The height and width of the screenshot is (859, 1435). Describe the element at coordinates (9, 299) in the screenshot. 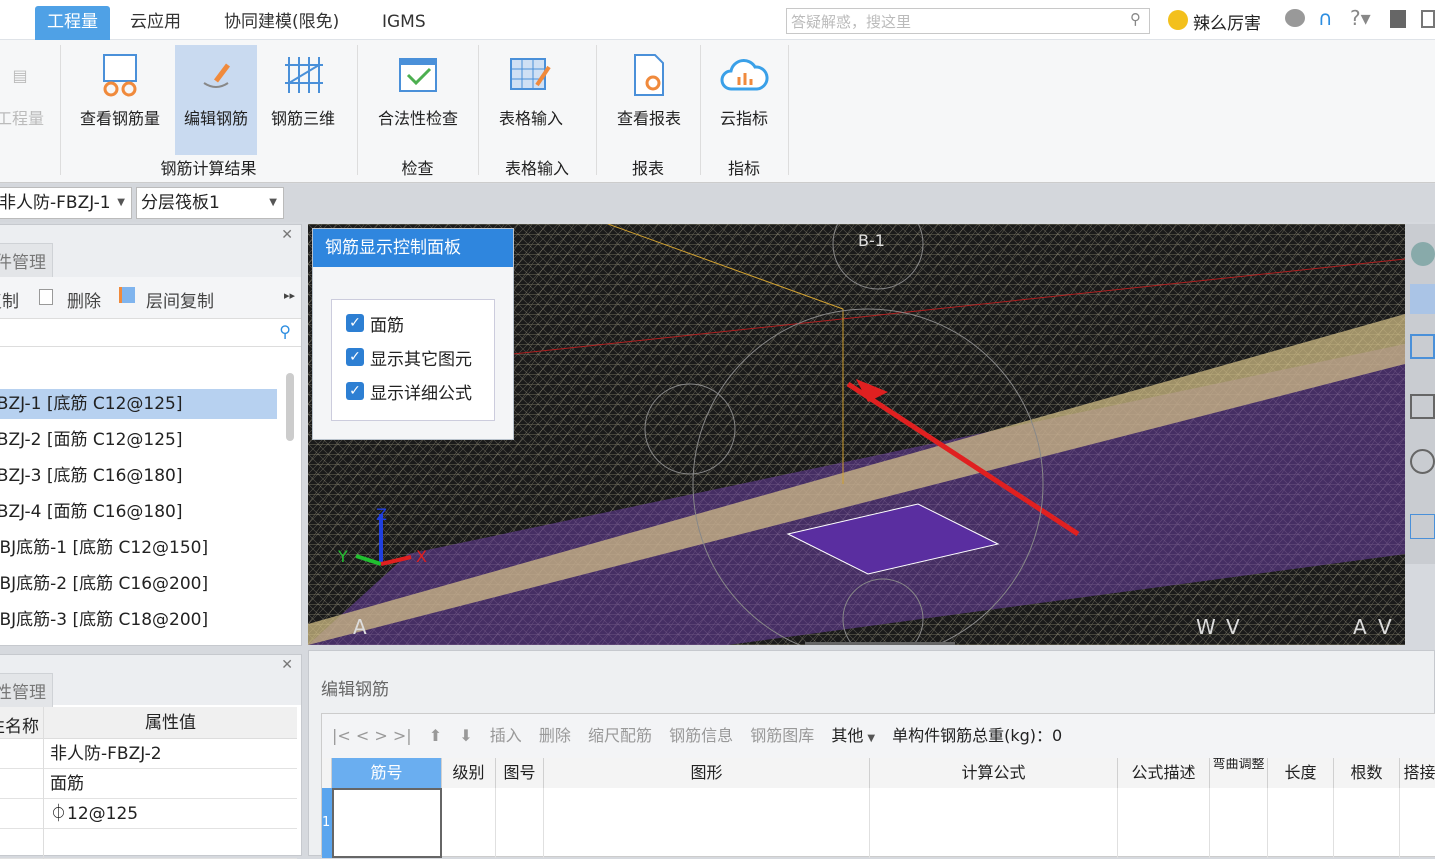

I see `copy-button: 复制` at that location.